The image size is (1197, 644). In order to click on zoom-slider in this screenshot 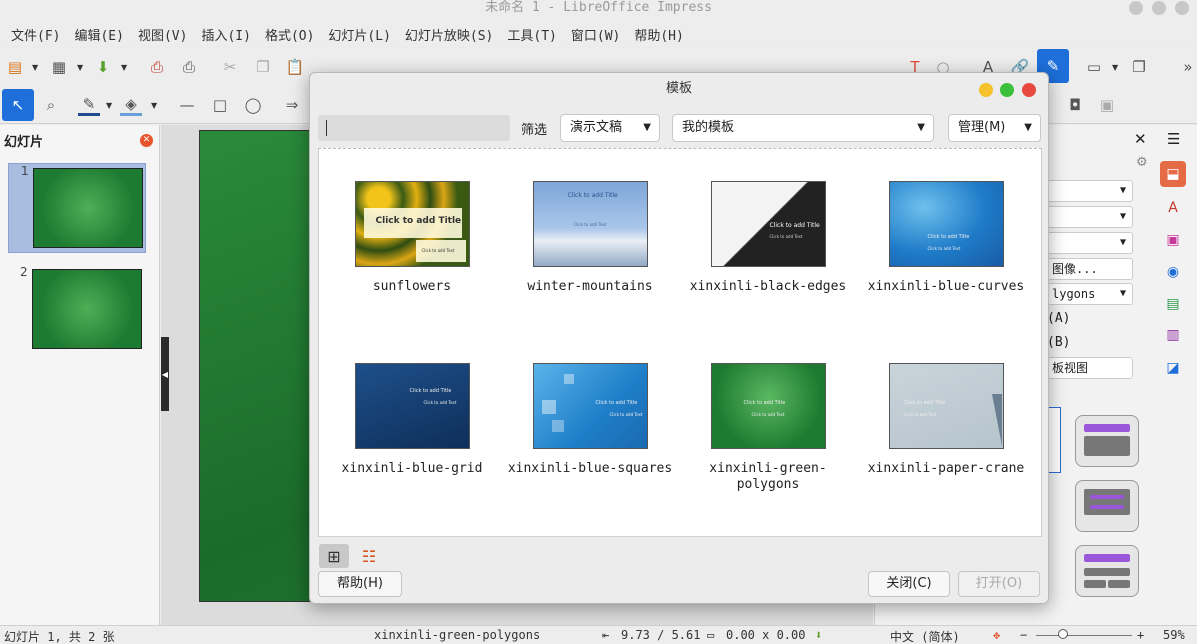, I will do `click(1084, 635)`.